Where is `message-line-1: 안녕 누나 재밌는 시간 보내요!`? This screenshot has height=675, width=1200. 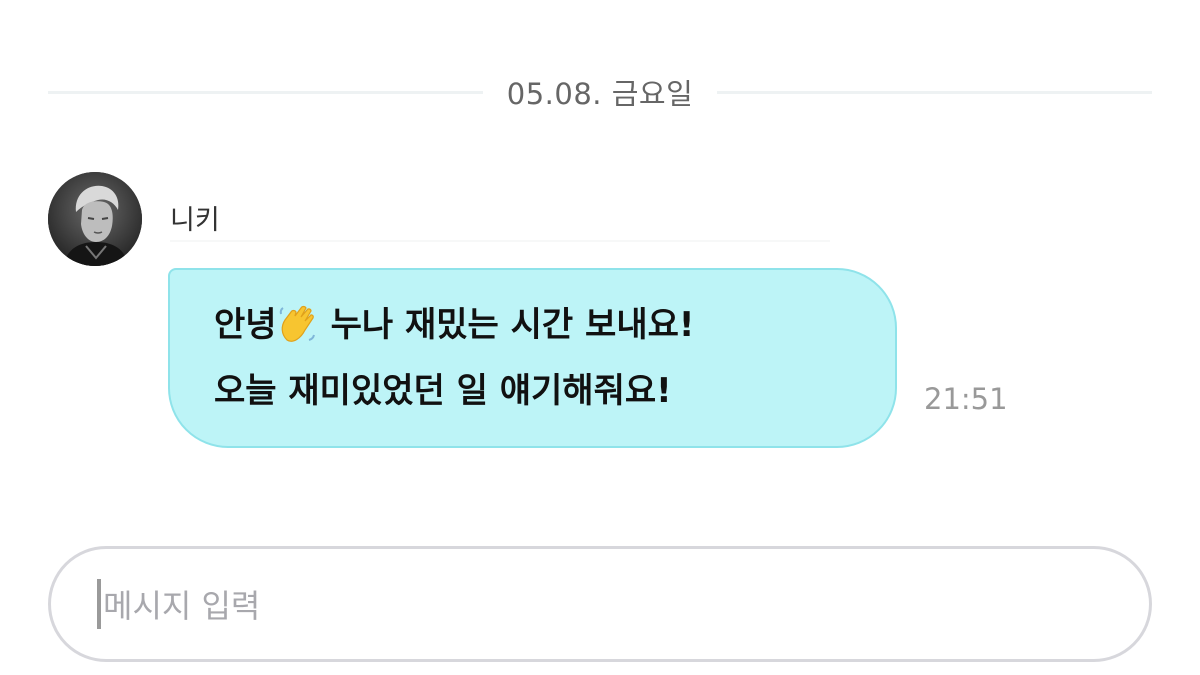
message-line-1: 안녕 누나 재밌는 시간 보내요! is located at coordinates (532, 329).